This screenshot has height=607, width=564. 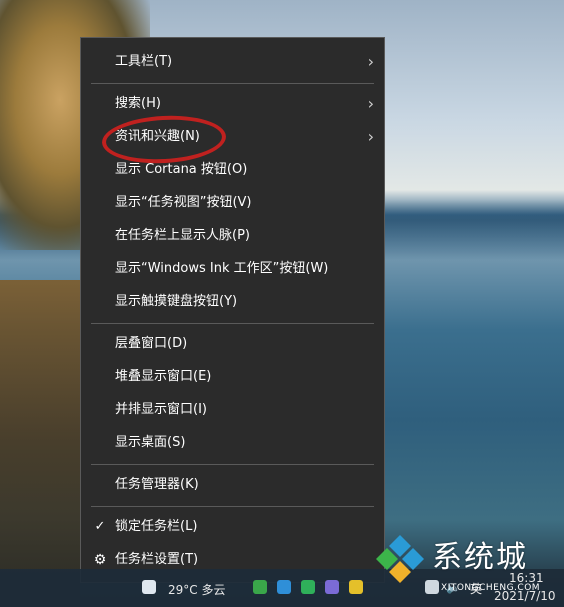 What do you see at coordinates (176, 301) in the screenshot?
I see `menu-item-label: 显示触摸键盘按钮(Y)` at bounding box center [176, 301].